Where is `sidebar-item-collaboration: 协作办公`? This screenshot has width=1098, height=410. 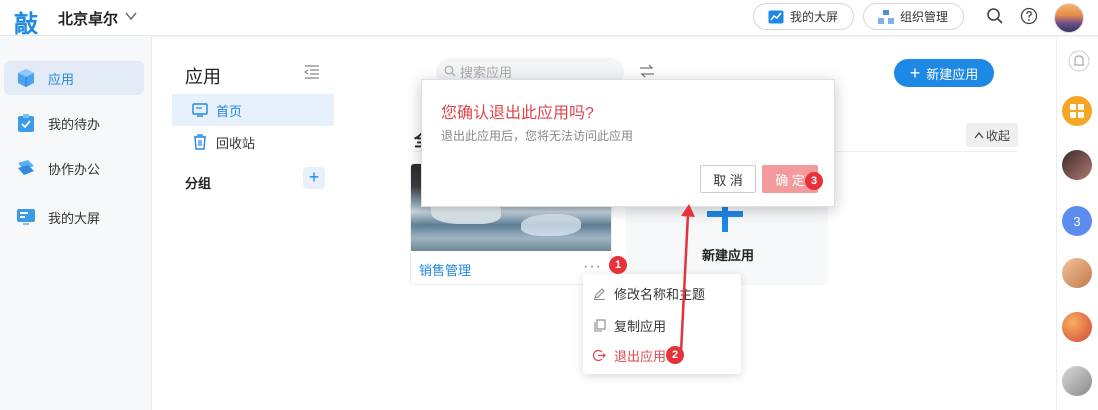 sidebar-item-collaboration: 协作办公 is located at coordinates (74, 168).